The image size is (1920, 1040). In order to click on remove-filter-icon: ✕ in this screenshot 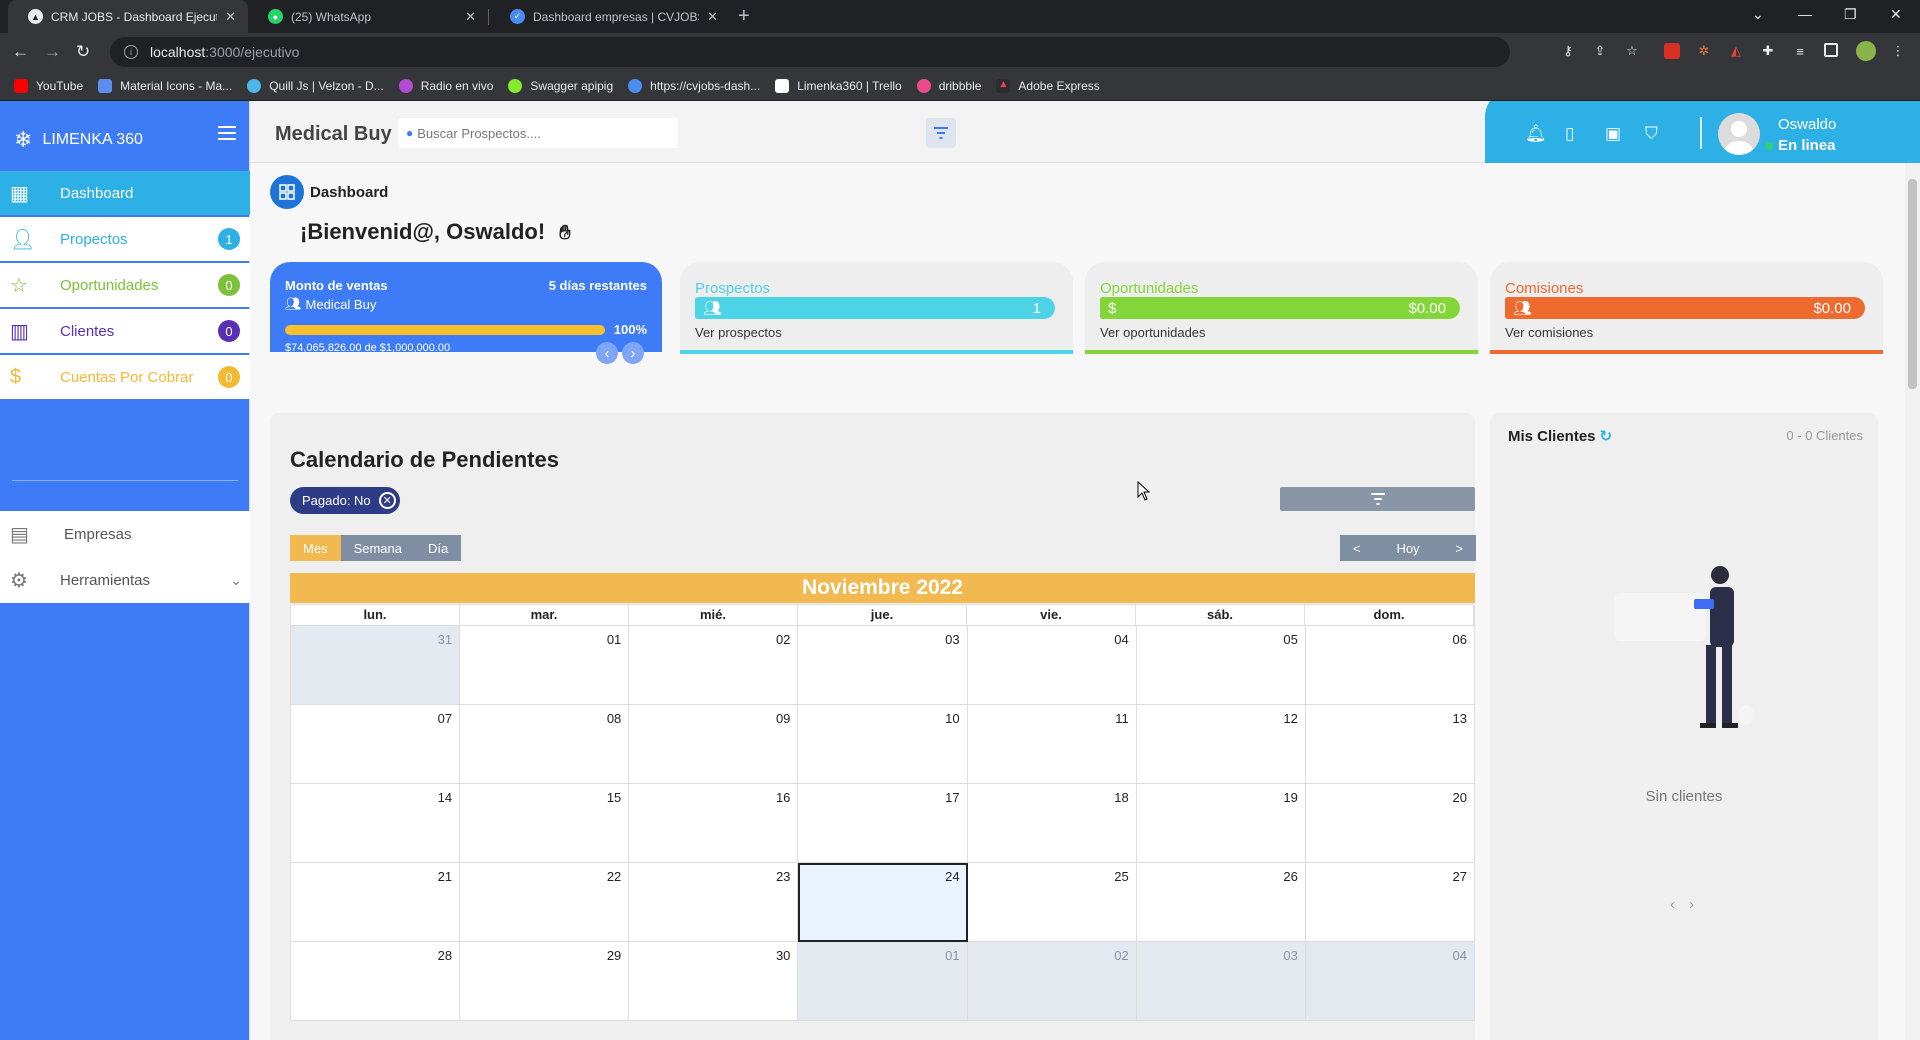, I will do `click(387, 500)`.